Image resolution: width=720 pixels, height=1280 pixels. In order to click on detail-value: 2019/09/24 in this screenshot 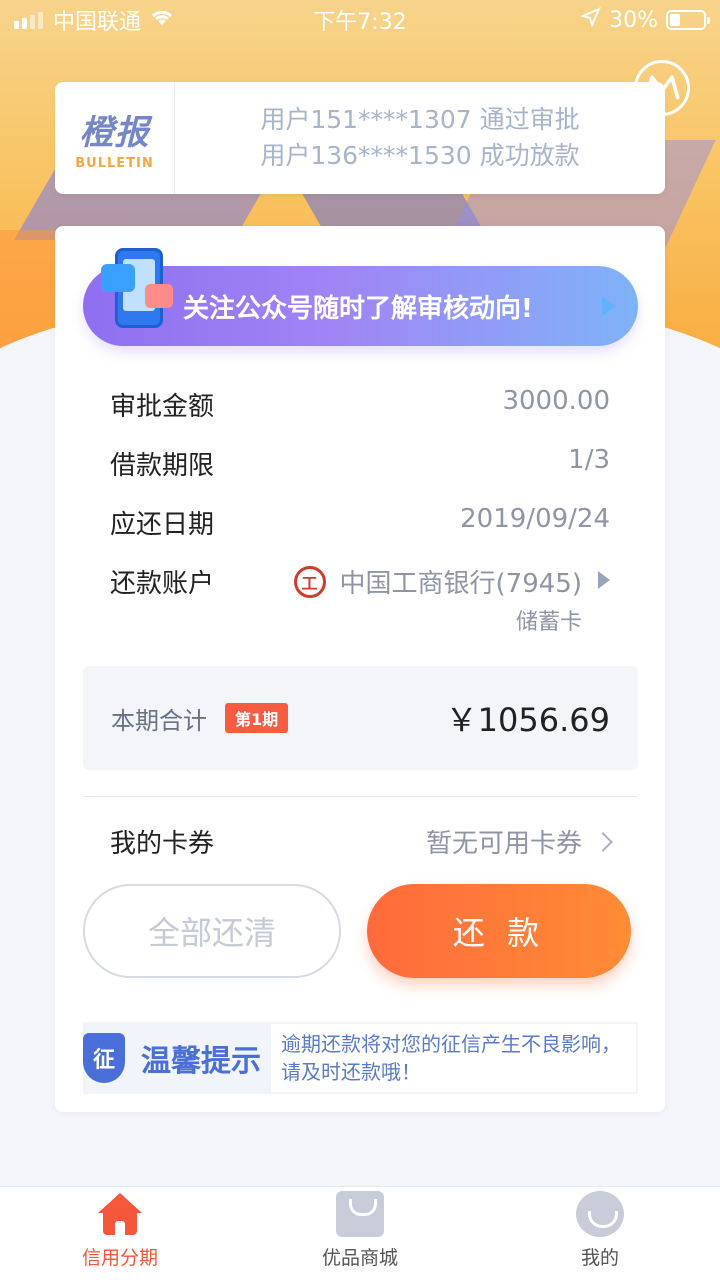, I will do `click(535, 519)`.